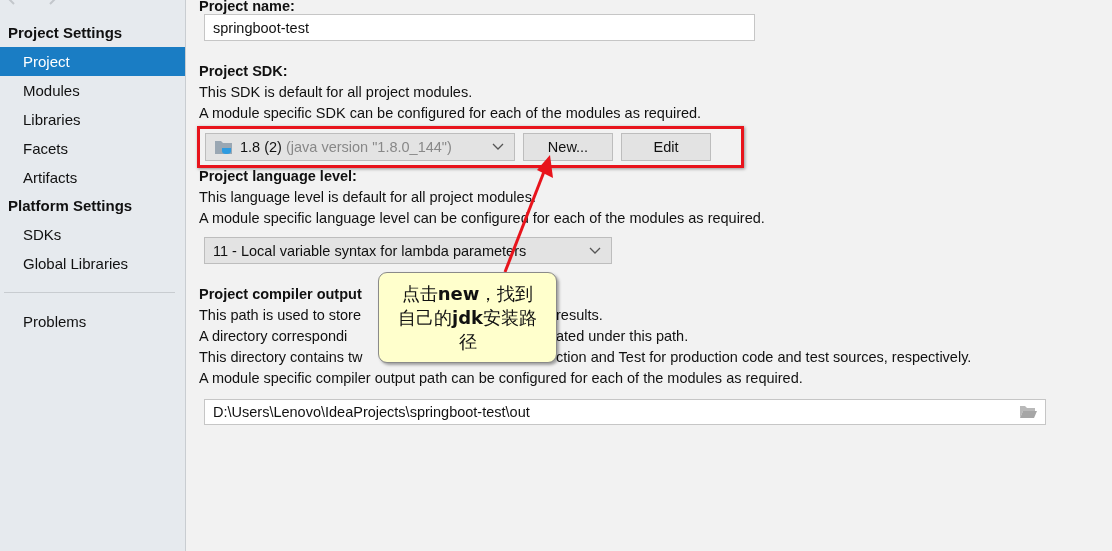 The height and width of the screenshot is (551, 1112). What do you see at coordinates (70, 206) in the screenshot?
I see `section-heading: Platform Settings` at bounding box center [70, 206].